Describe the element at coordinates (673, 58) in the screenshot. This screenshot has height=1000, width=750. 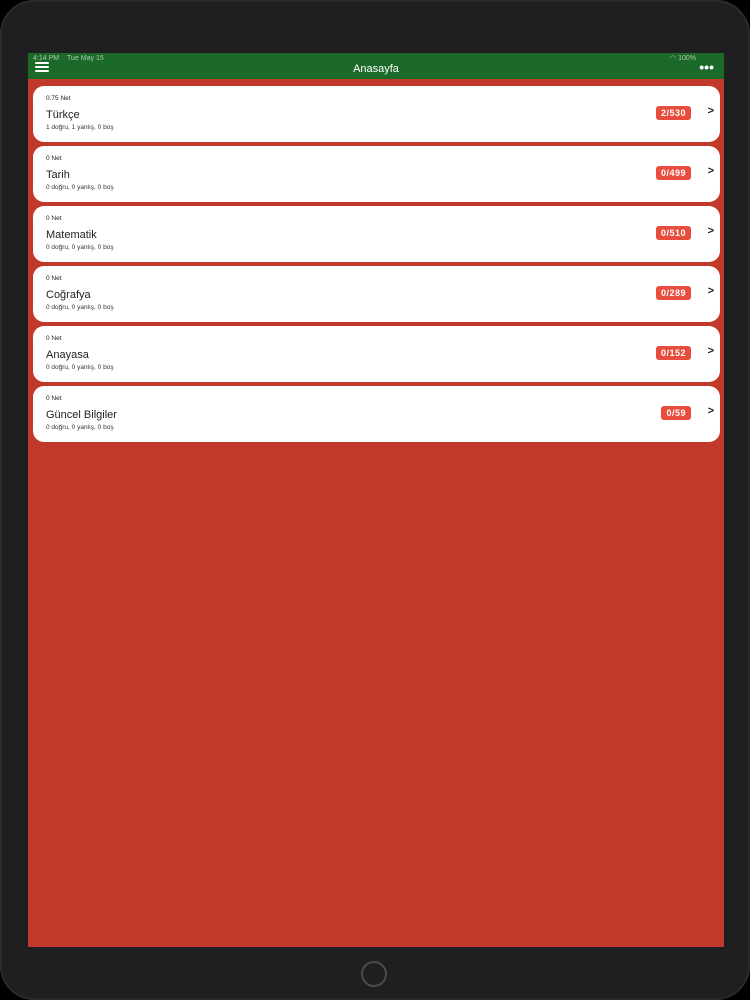
I see `wifi-icon: ◠` at that location.